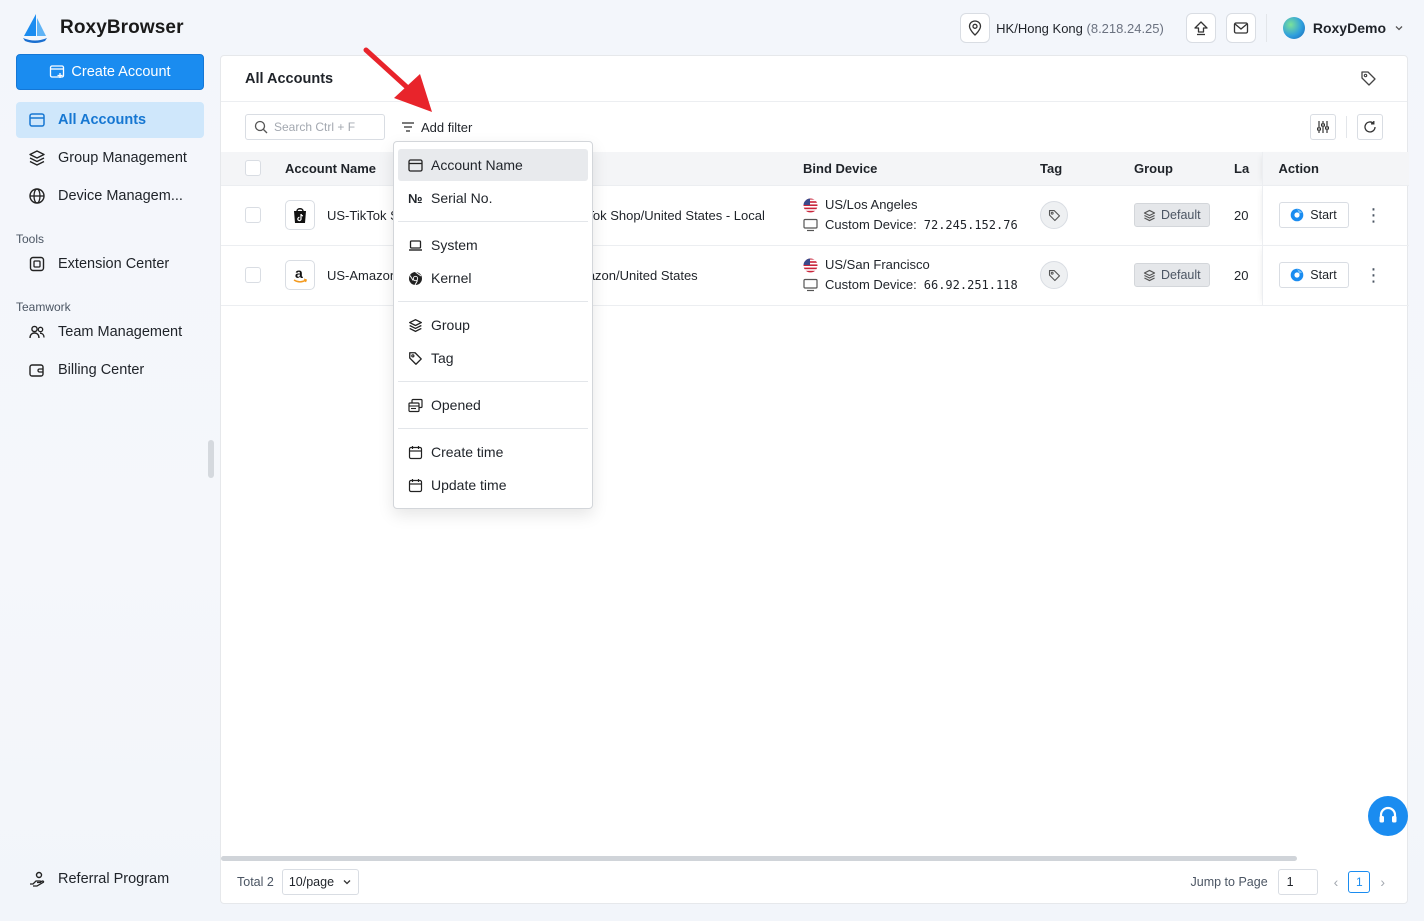  Describe the element at coordinates (110, 370) in the screenshot. I see `sidebar-item-billing-center: Billing Center` at that location.